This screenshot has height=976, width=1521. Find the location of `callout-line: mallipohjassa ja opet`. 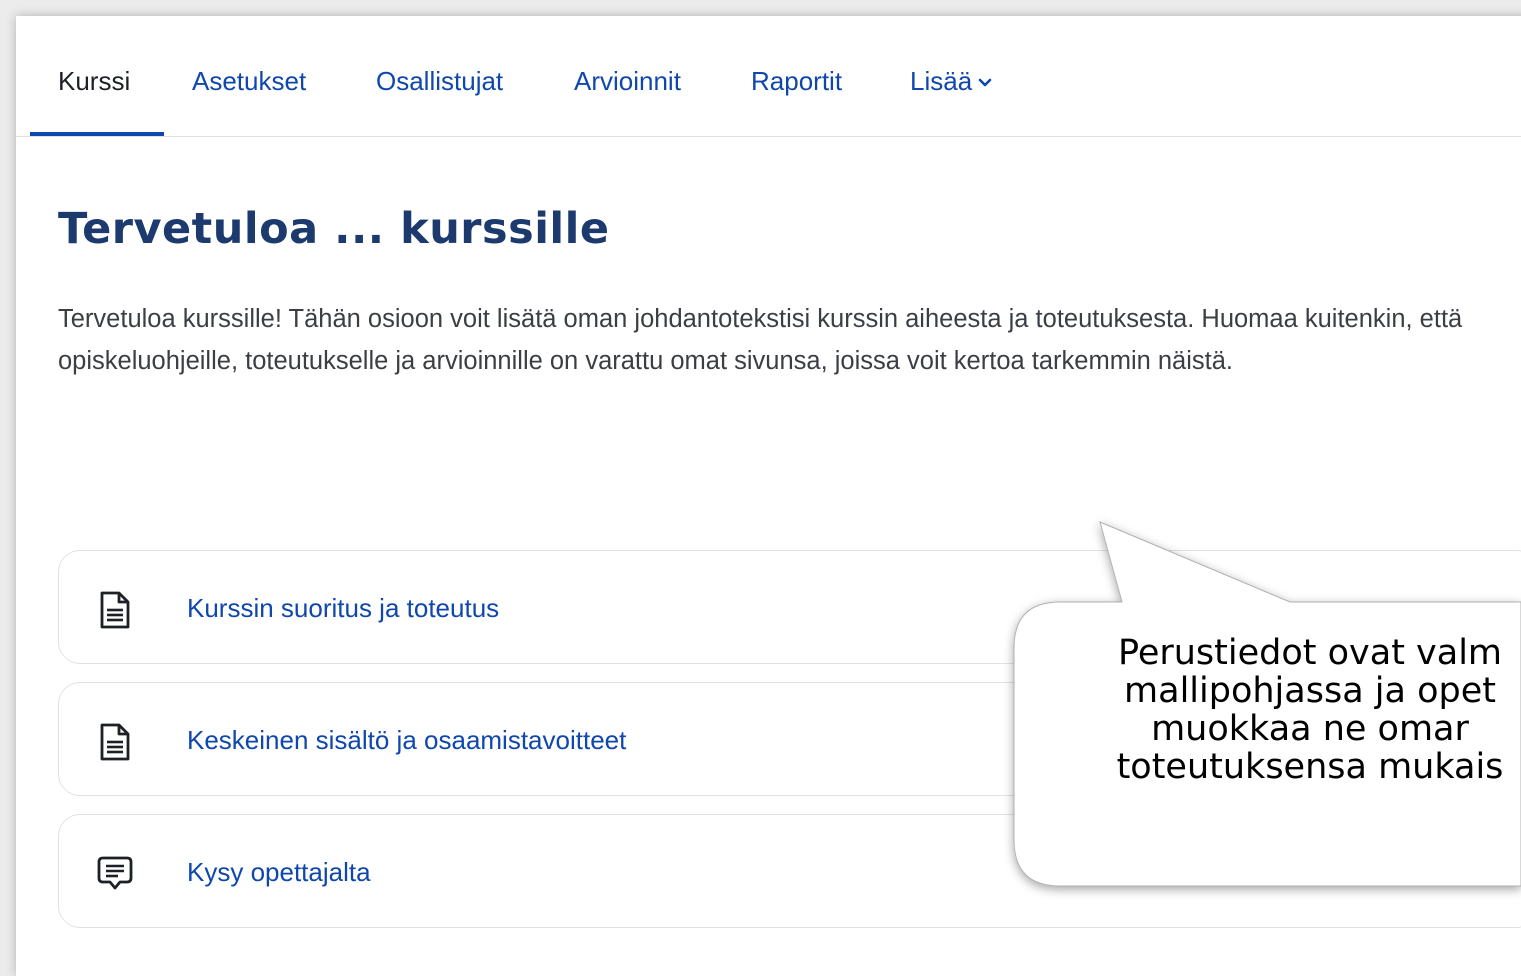

callout-line: mallipohjassa ja opet is located at coordinates (1310, 691).